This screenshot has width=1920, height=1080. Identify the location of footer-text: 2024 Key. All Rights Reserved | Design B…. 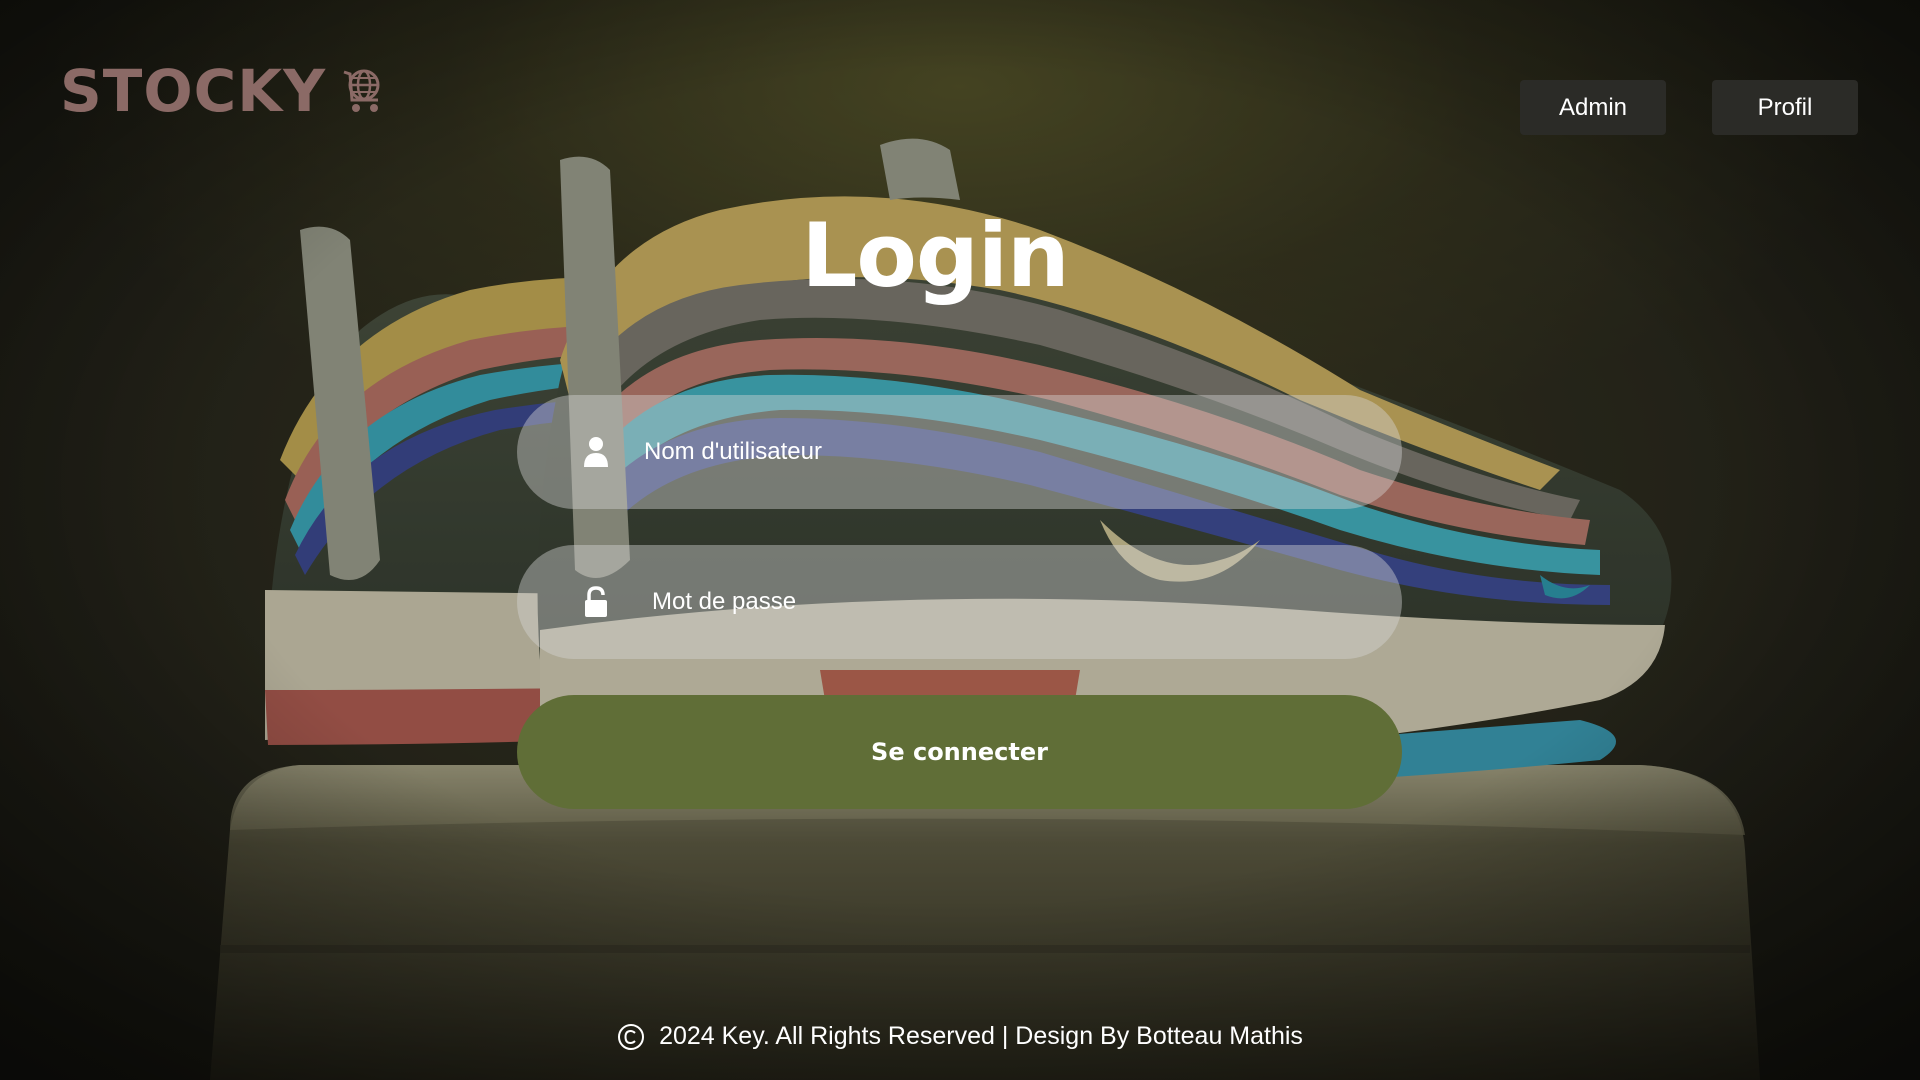
(981, 1036).